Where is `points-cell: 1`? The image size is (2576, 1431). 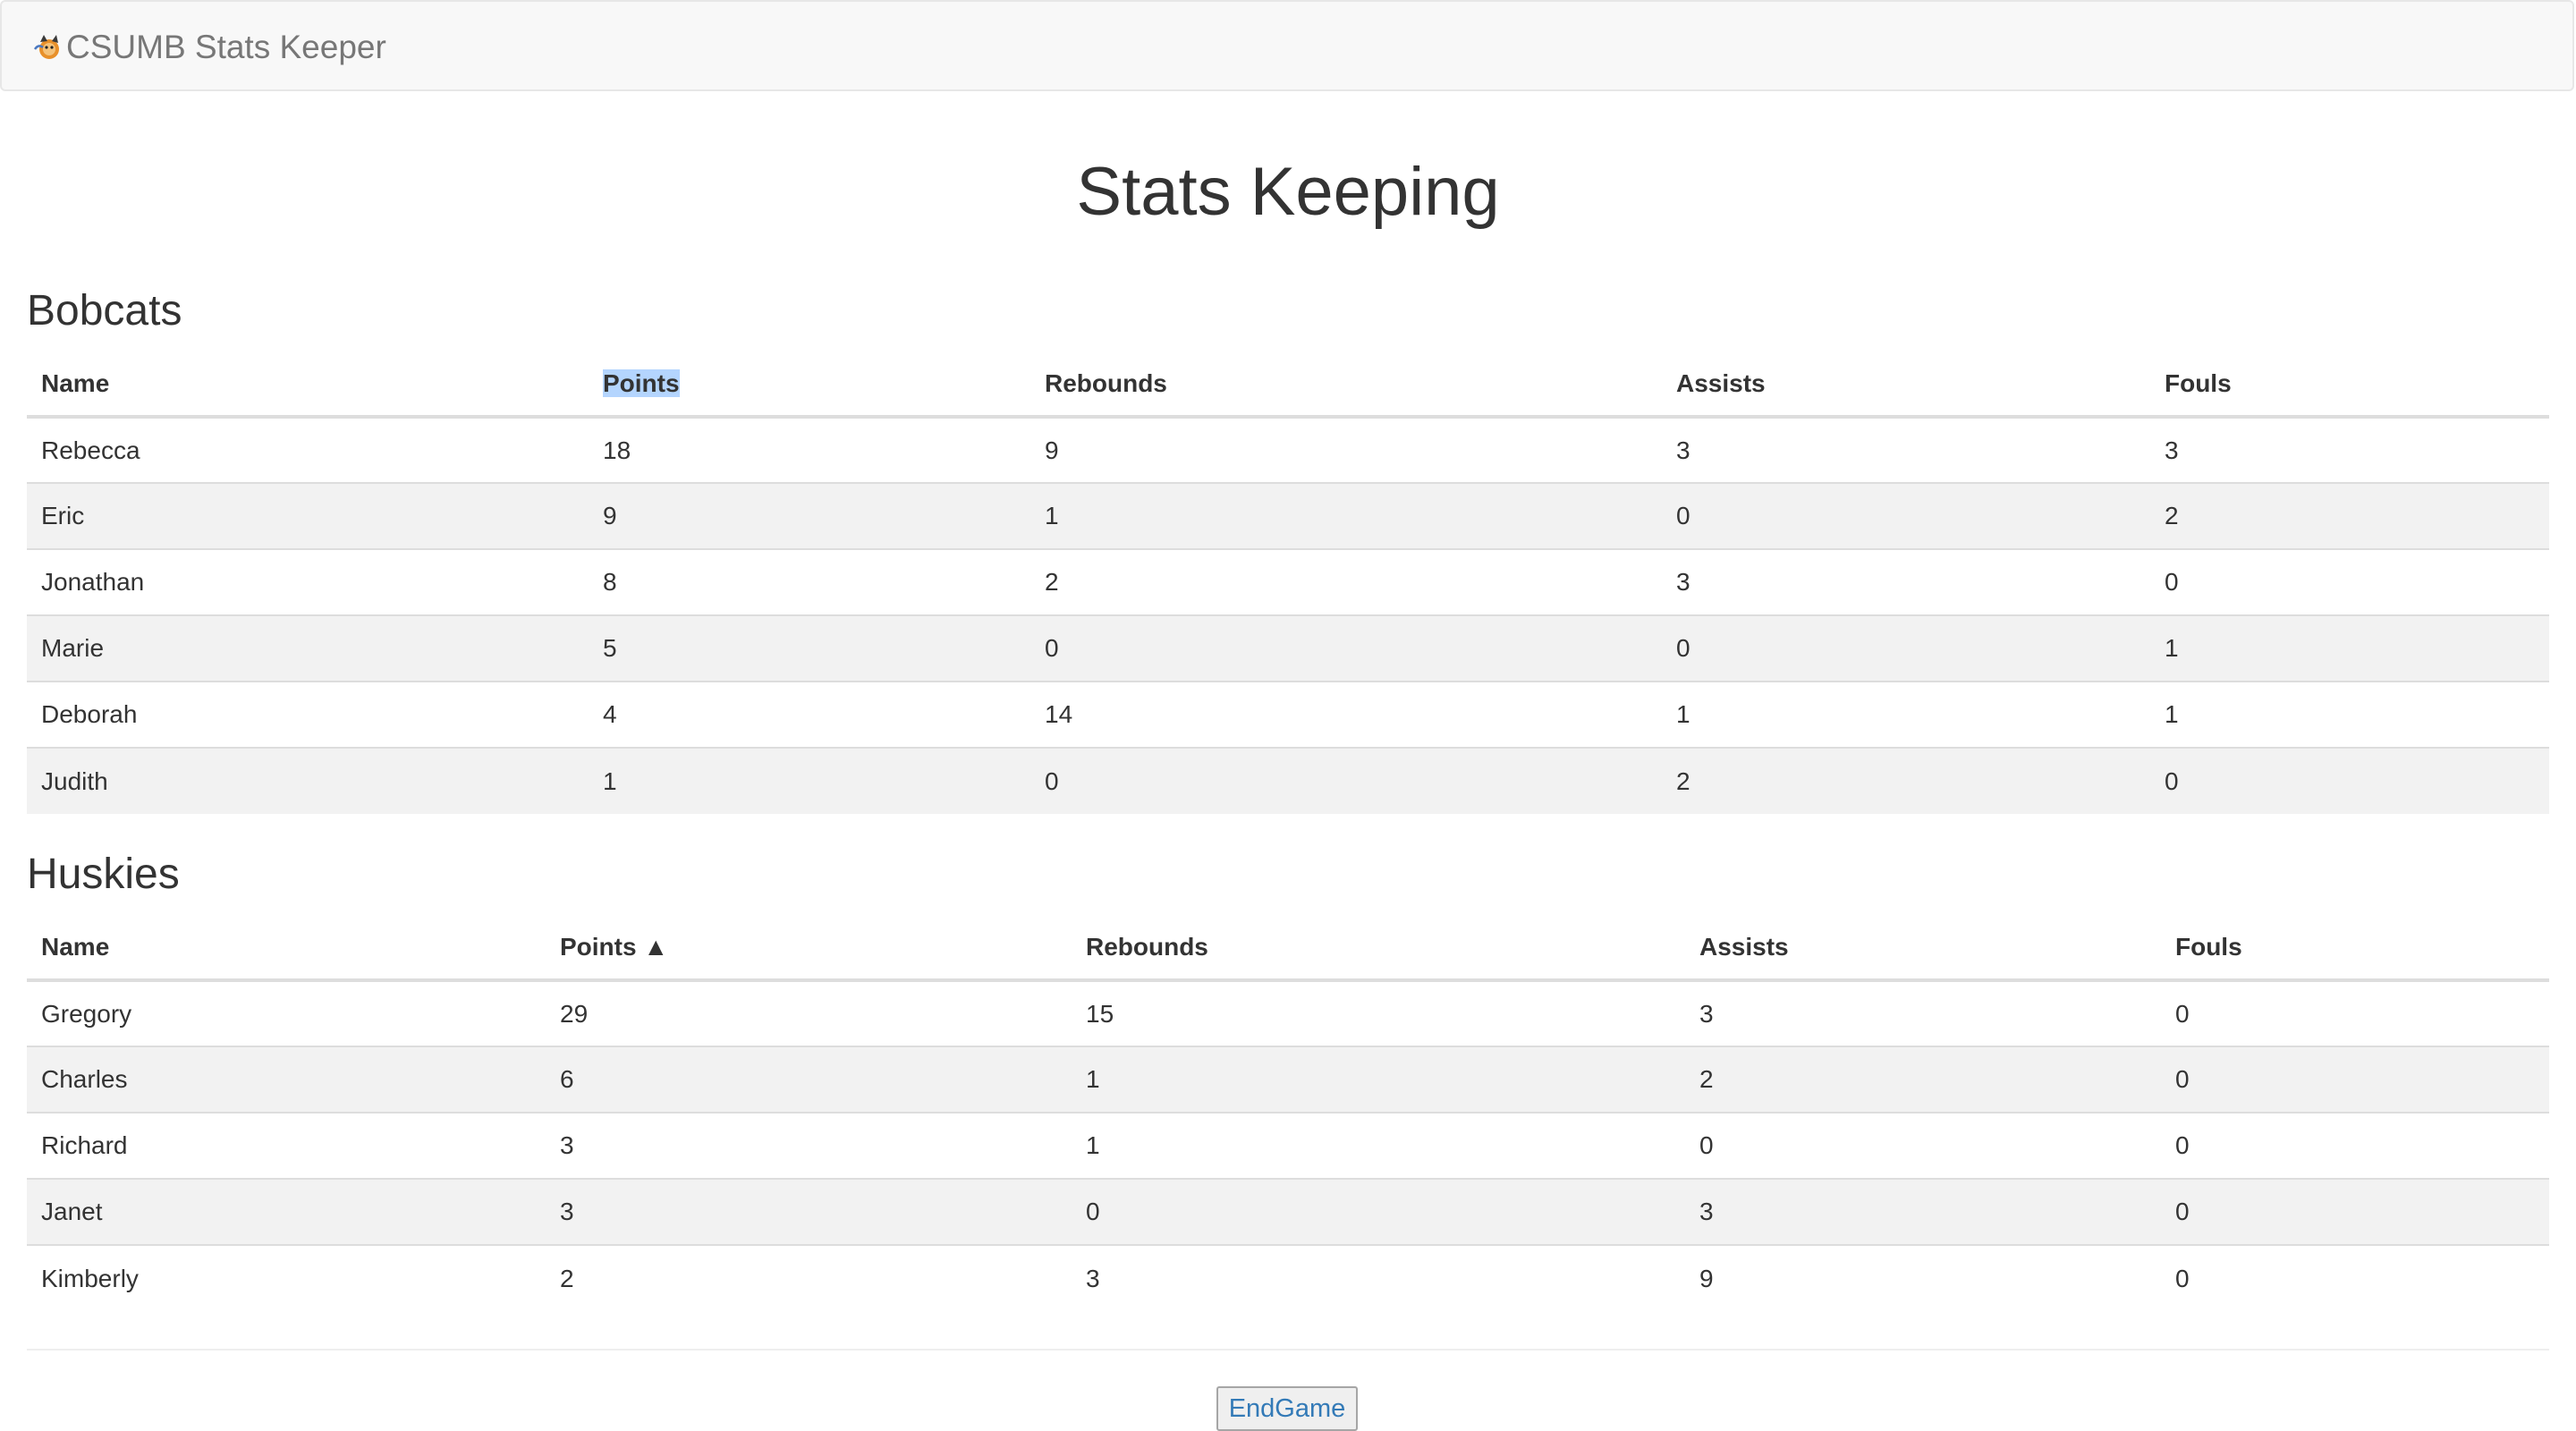 points-cell: 1 is located at coordinates (809, 781).